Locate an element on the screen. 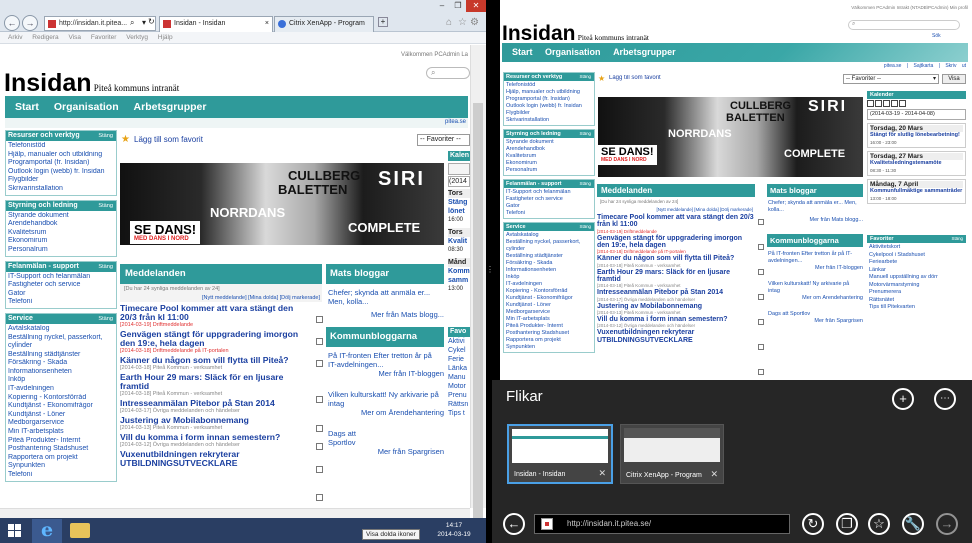  start-icon is located at coordinates (14, 530).